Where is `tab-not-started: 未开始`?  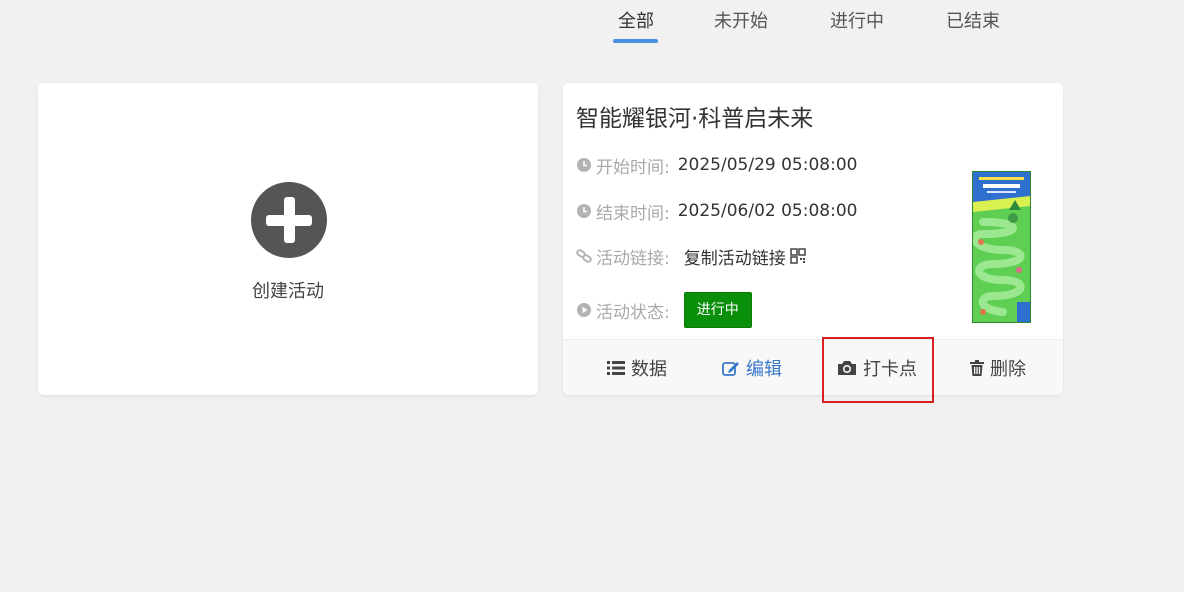
tab-not-started: 未开始 is located at coordinates (741, 20).